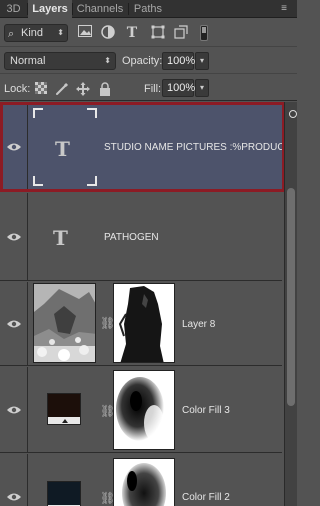 This screenshot has width=320, height=506. I want to click on lock-options-bar: Lock: Fill: 100% ▾, so click(148, 88).